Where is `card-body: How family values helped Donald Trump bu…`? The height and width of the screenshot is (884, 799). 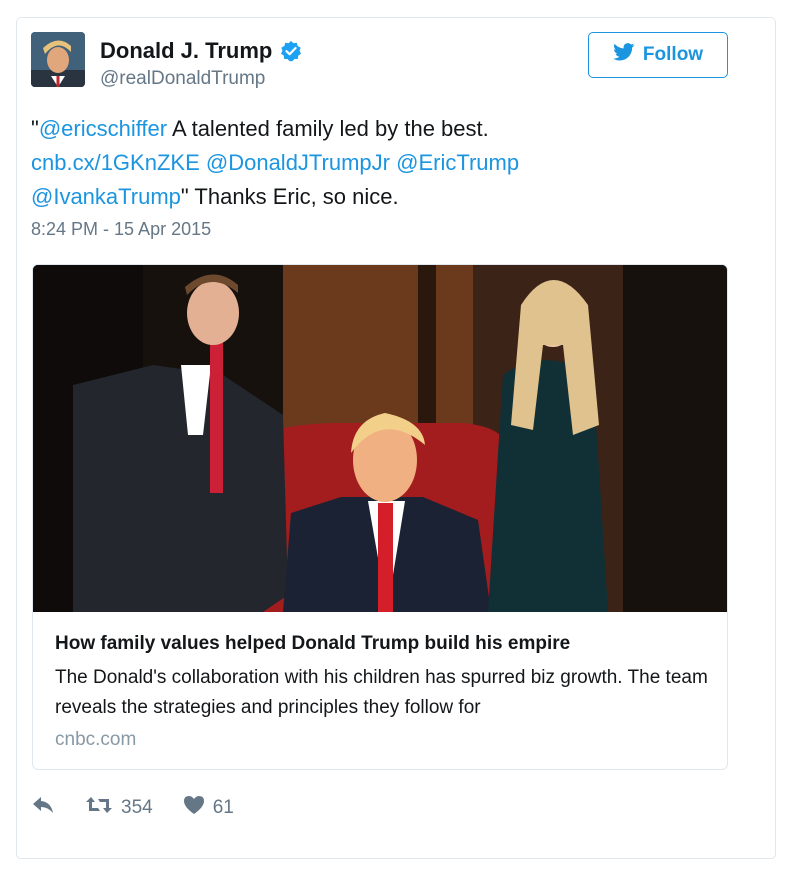
card-body: How family values helped Donald Trump bu… is located at coordinates (385, 691).